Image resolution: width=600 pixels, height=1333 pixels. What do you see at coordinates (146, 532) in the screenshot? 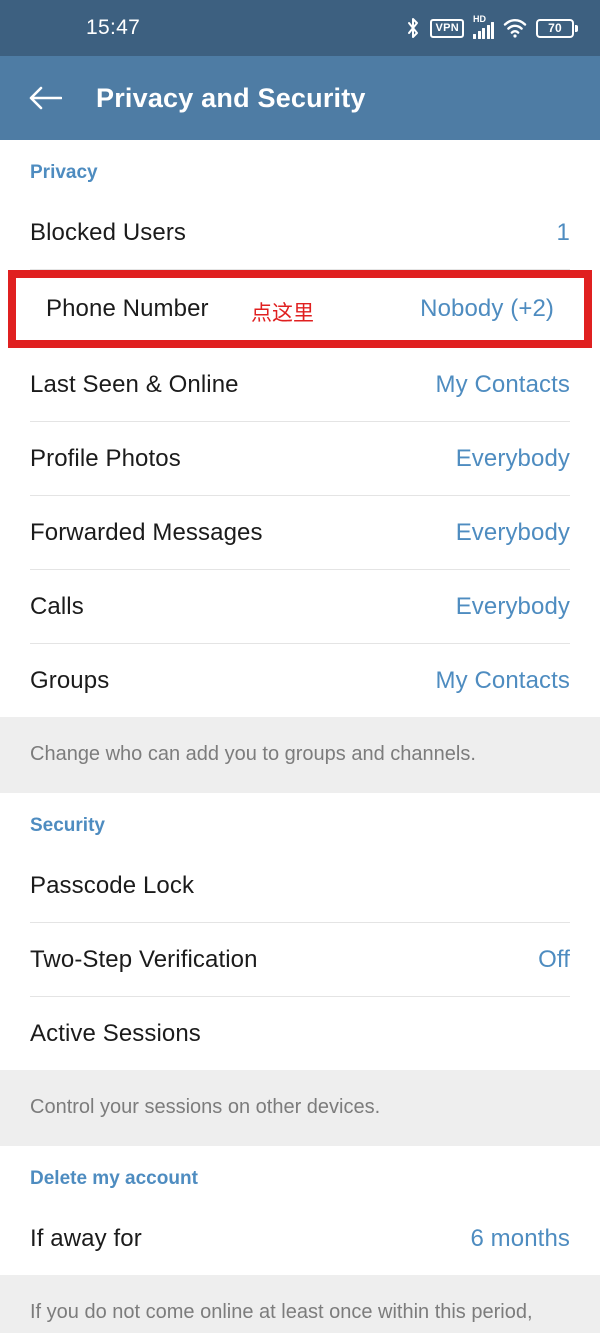
I see `row-label: Forwarded Messages` at bounding box center [146, 532].